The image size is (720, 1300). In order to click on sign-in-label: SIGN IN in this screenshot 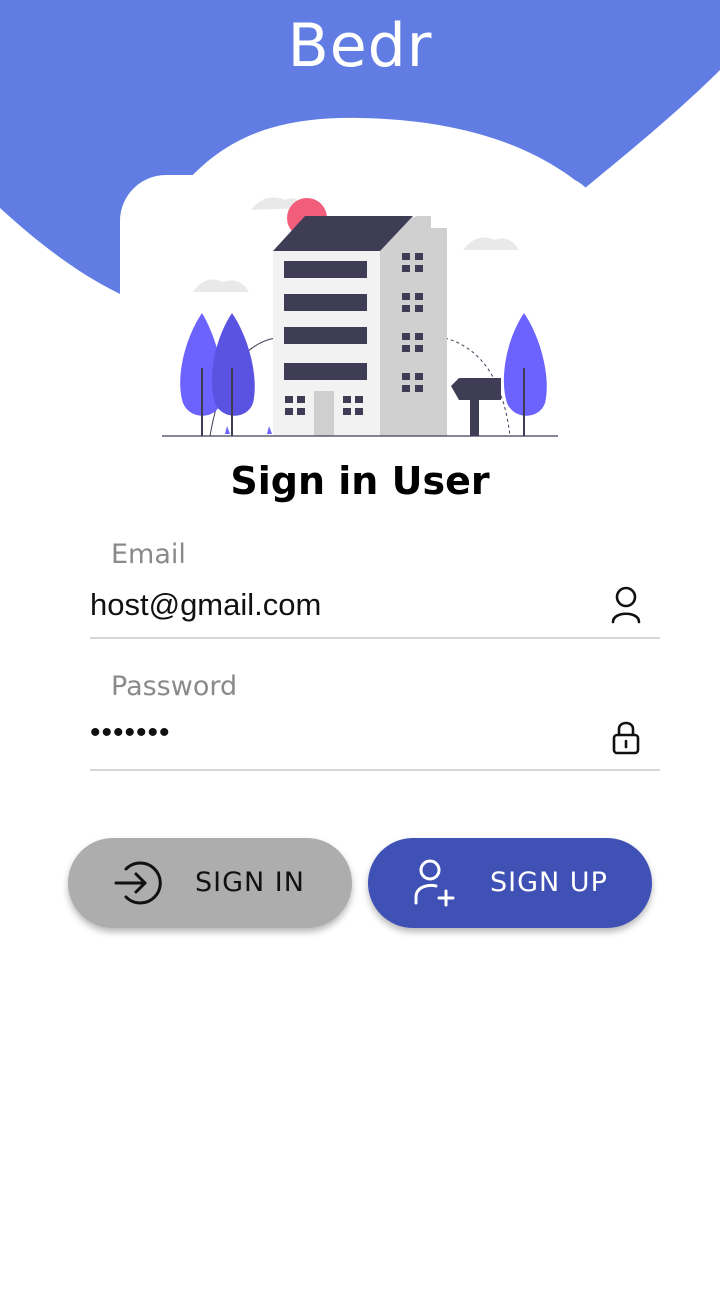, I will do `click(250, 882)`.